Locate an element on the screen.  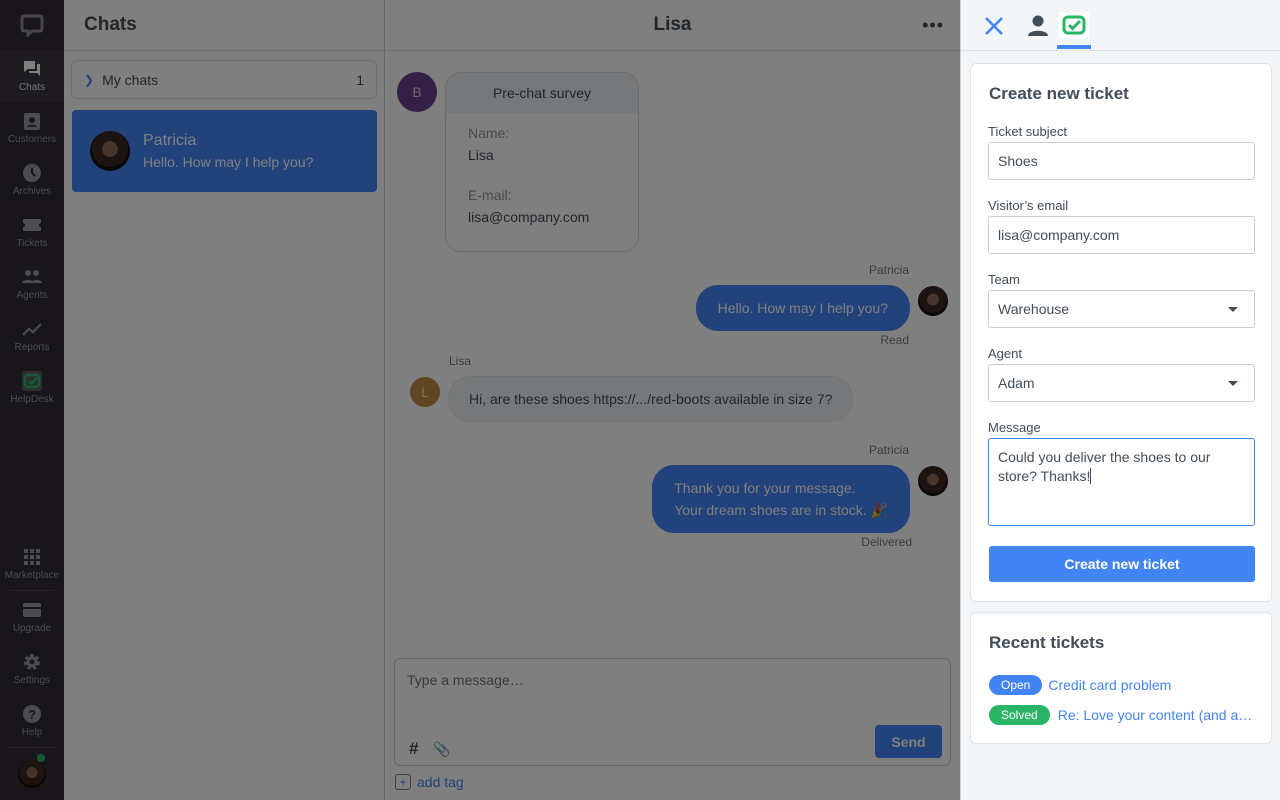
user-avatar is located at coordinates (32, 774).